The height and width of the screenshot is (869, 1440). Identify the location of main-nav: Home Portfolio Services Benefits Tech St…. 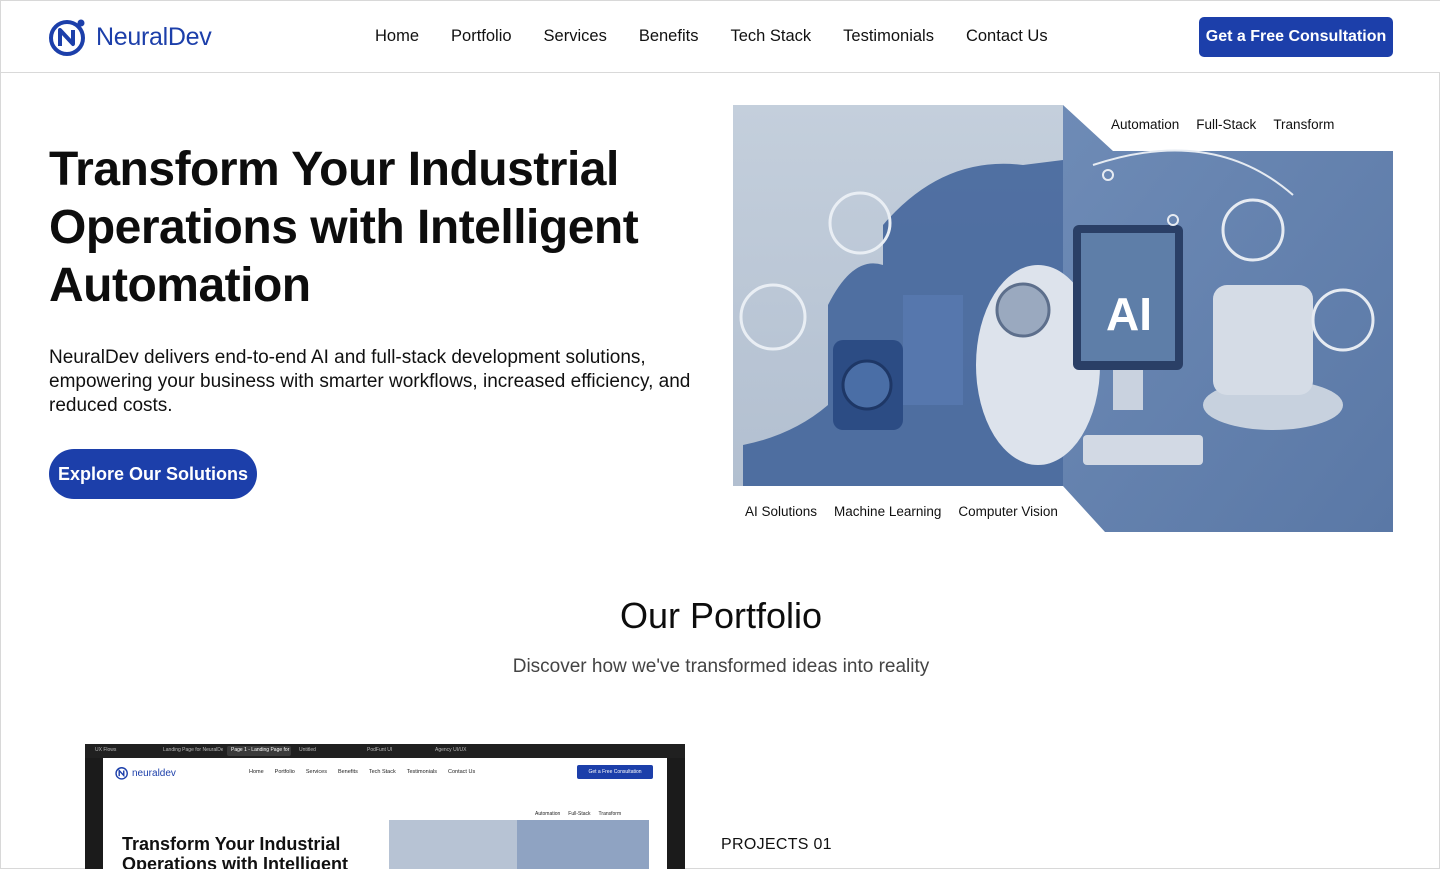
(711, 36).